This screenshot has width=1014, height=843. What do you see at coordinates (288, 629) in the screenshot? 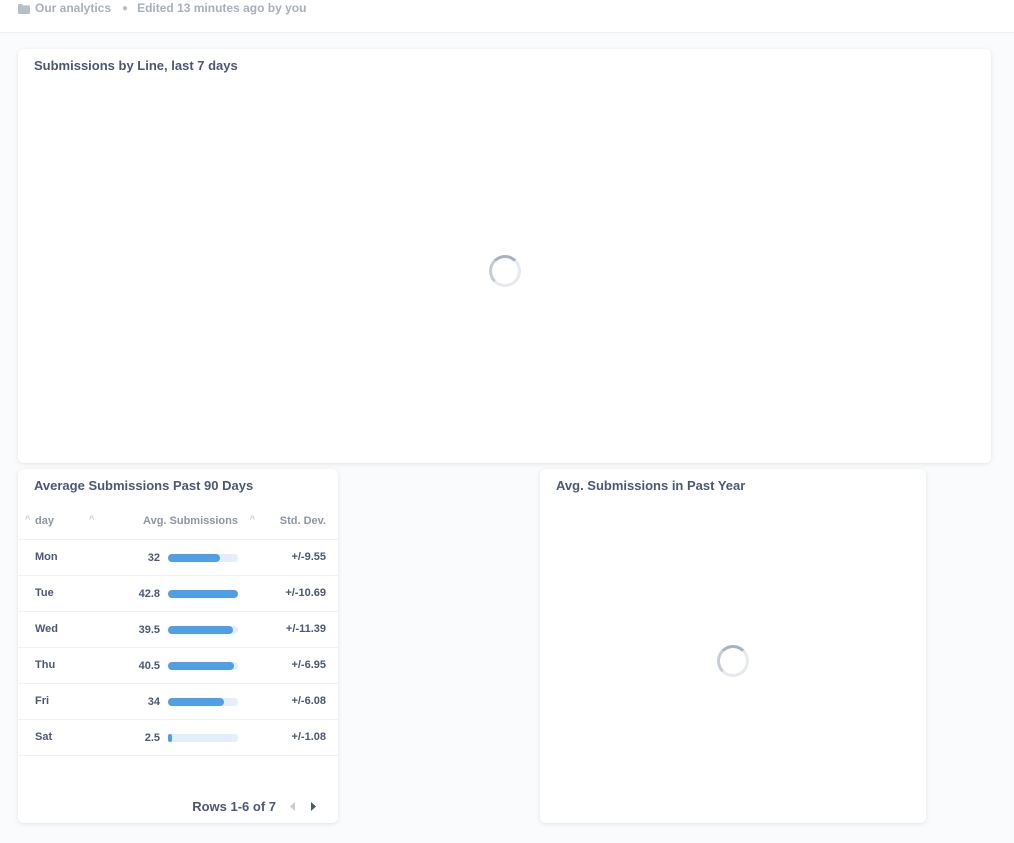
I see `cell-std: +/-11.39` at bounding box center [288, 629].